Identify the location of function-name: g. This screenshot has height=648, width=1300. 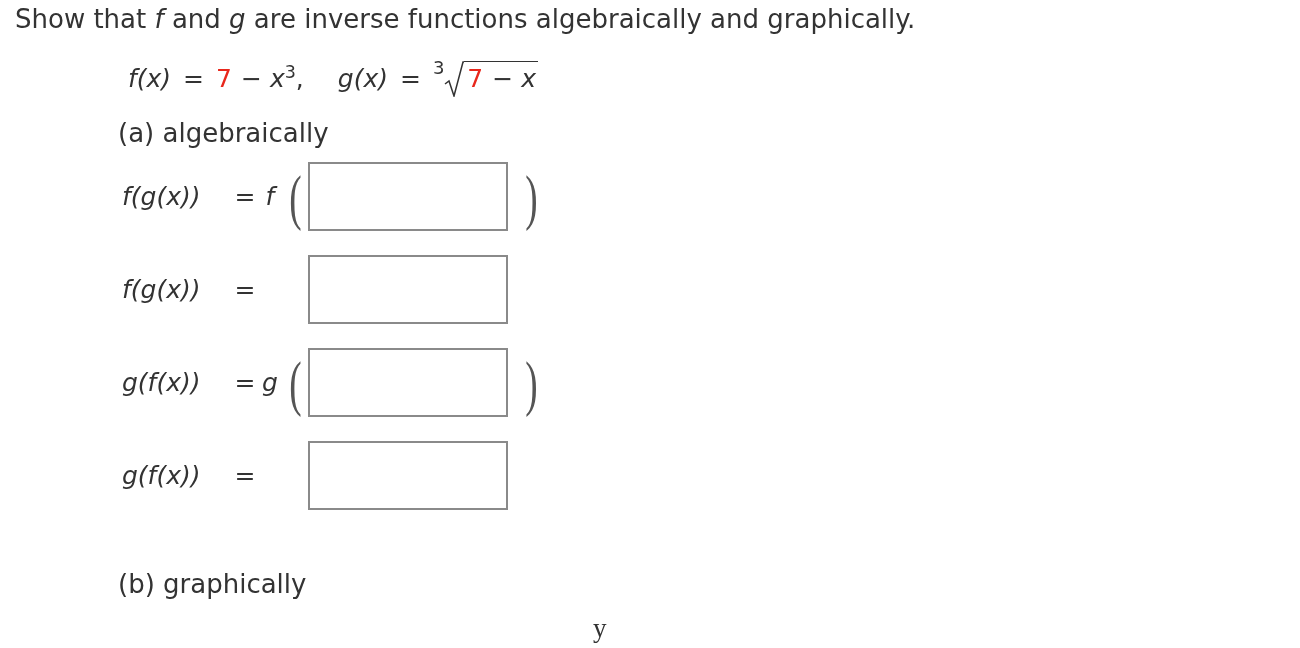
(270, 382).